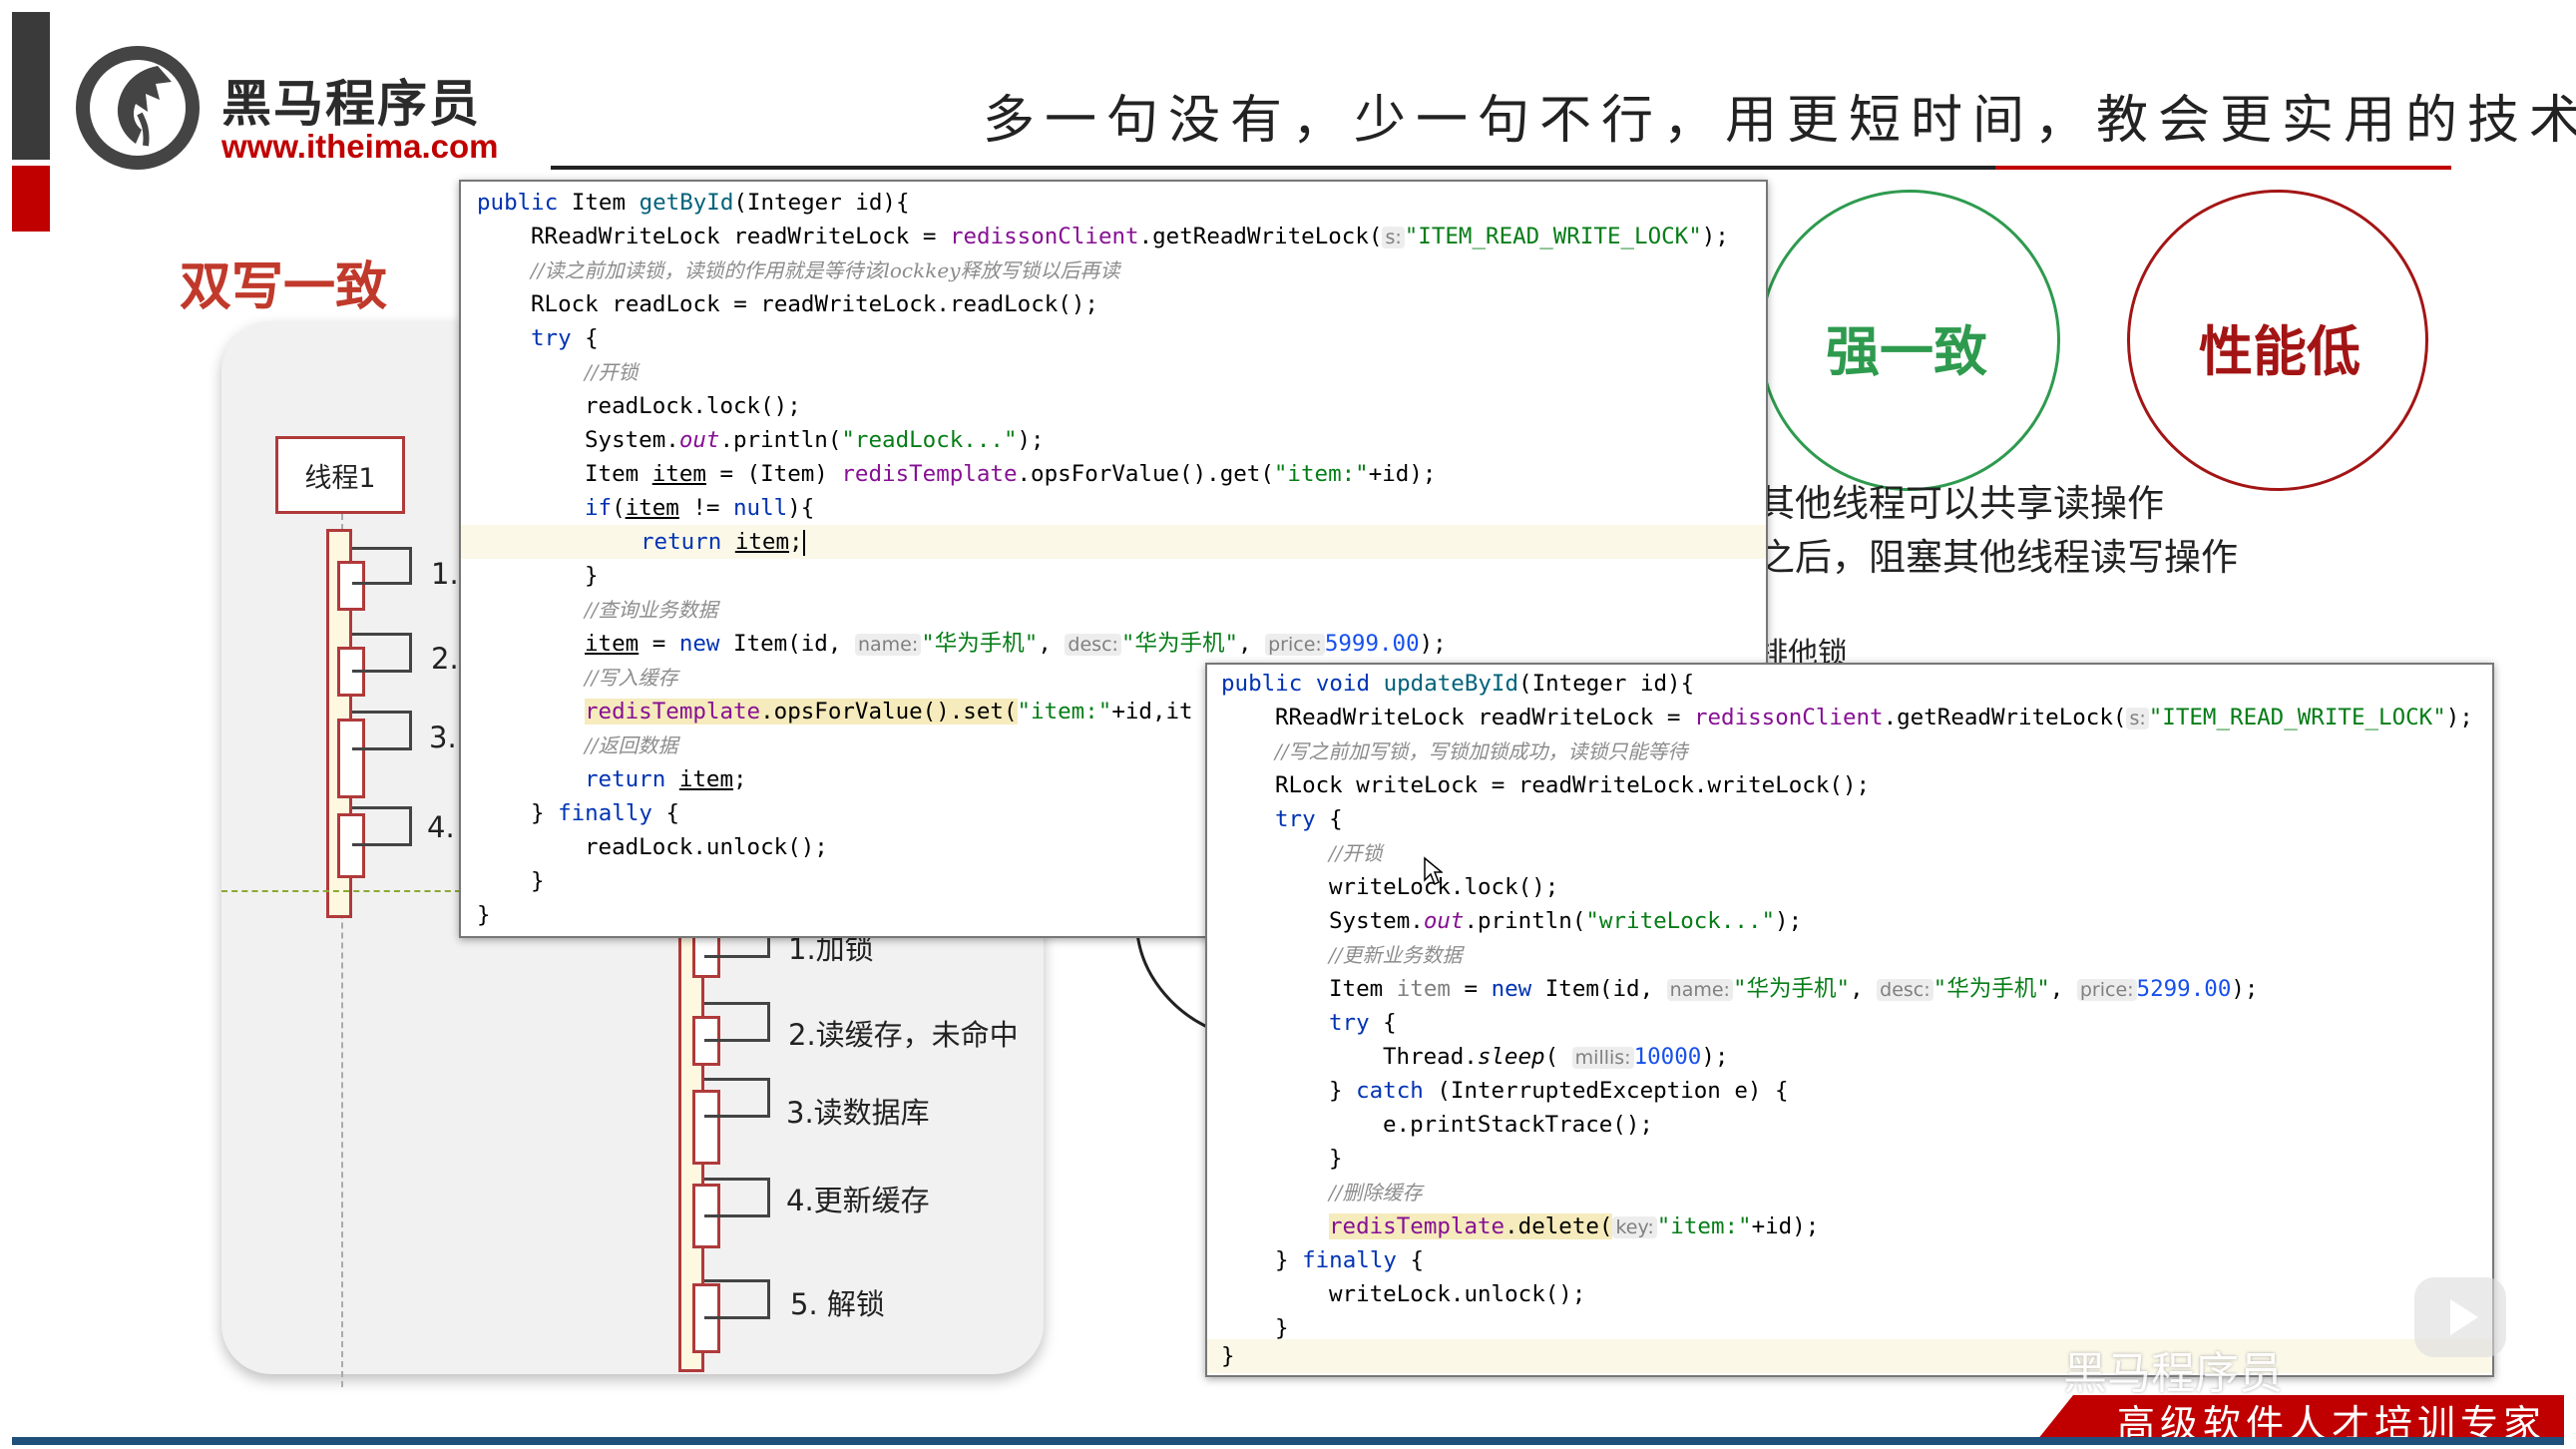  Describe the element at coordinates (1518, 989) in the screenshot. I see `code-token: new` at that location.